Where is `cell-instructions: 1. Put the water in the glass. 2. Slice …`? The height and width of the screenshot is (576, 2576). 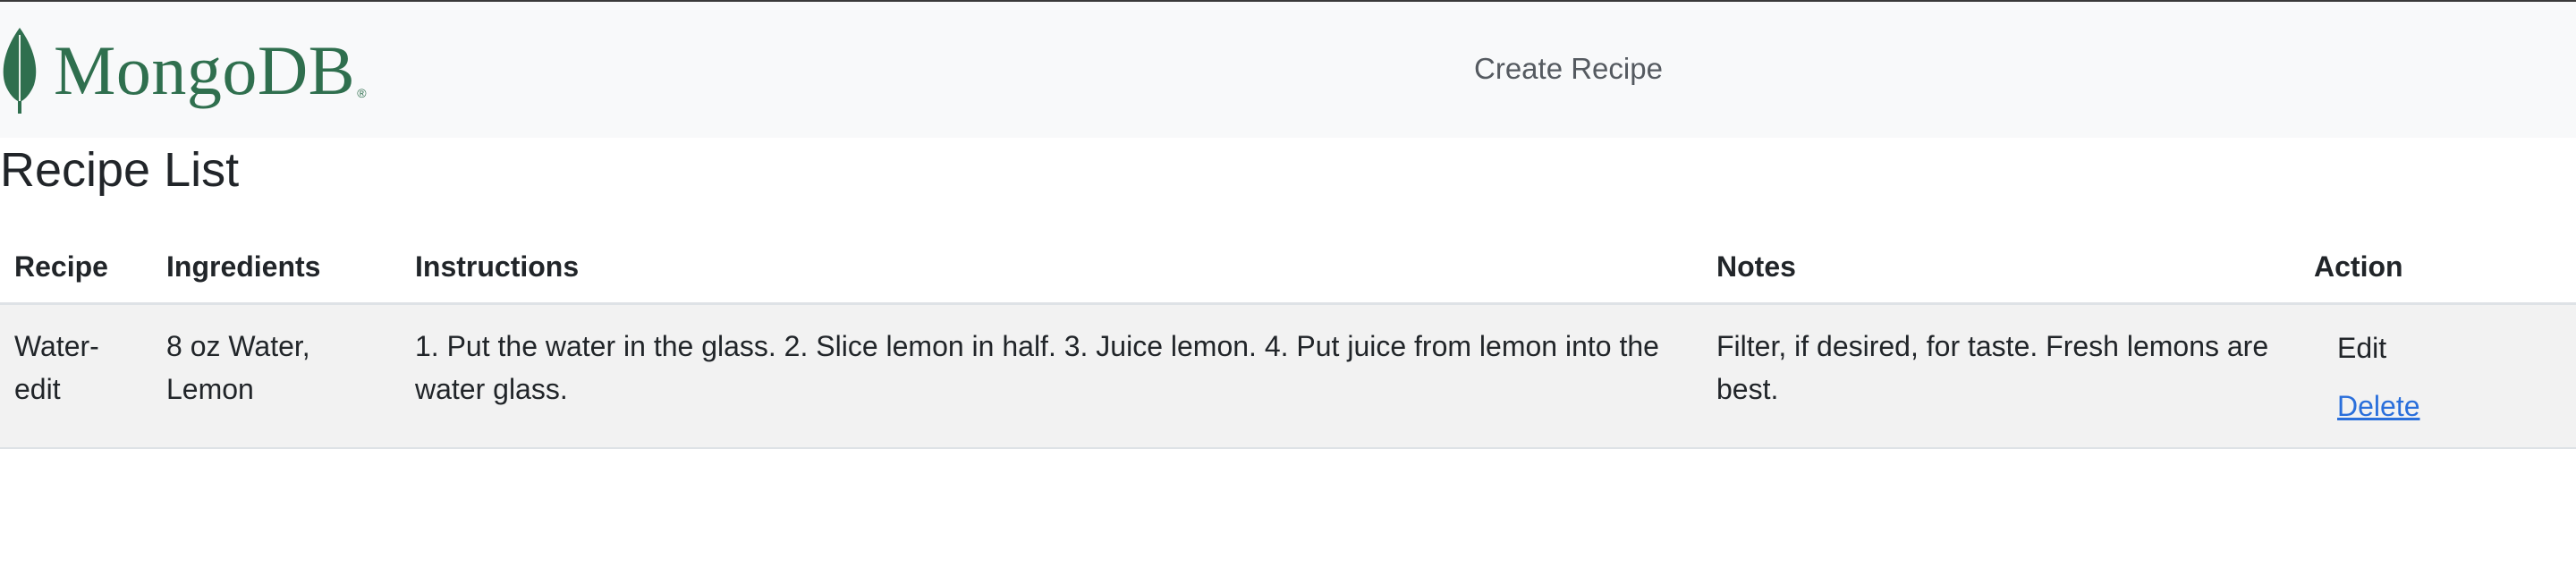
cell-instructions: 1. Put the water in the glass. 2. Slice … is located at coordinates (1051, 376).